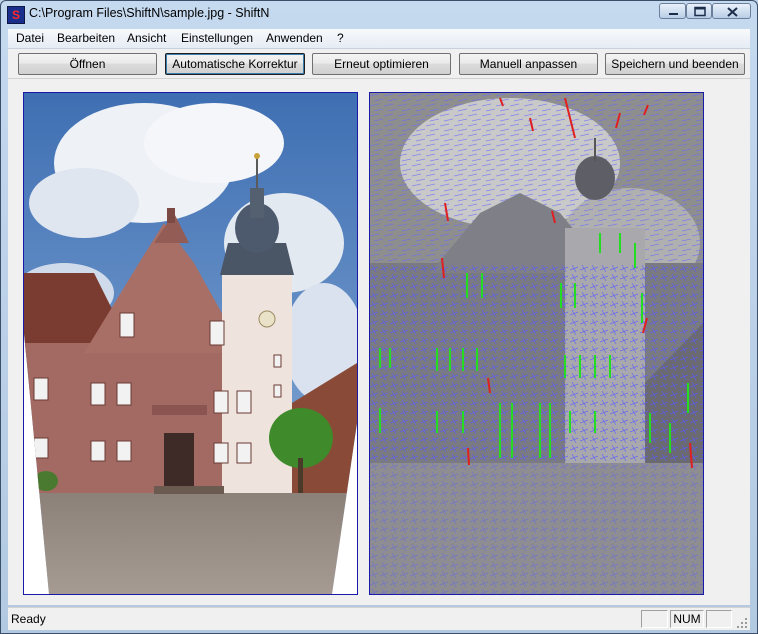 This screenshot has height=634, width=758. Describe the element at coordinates (673, 14) in the screenshot. I see `minimize-icon` at that location.